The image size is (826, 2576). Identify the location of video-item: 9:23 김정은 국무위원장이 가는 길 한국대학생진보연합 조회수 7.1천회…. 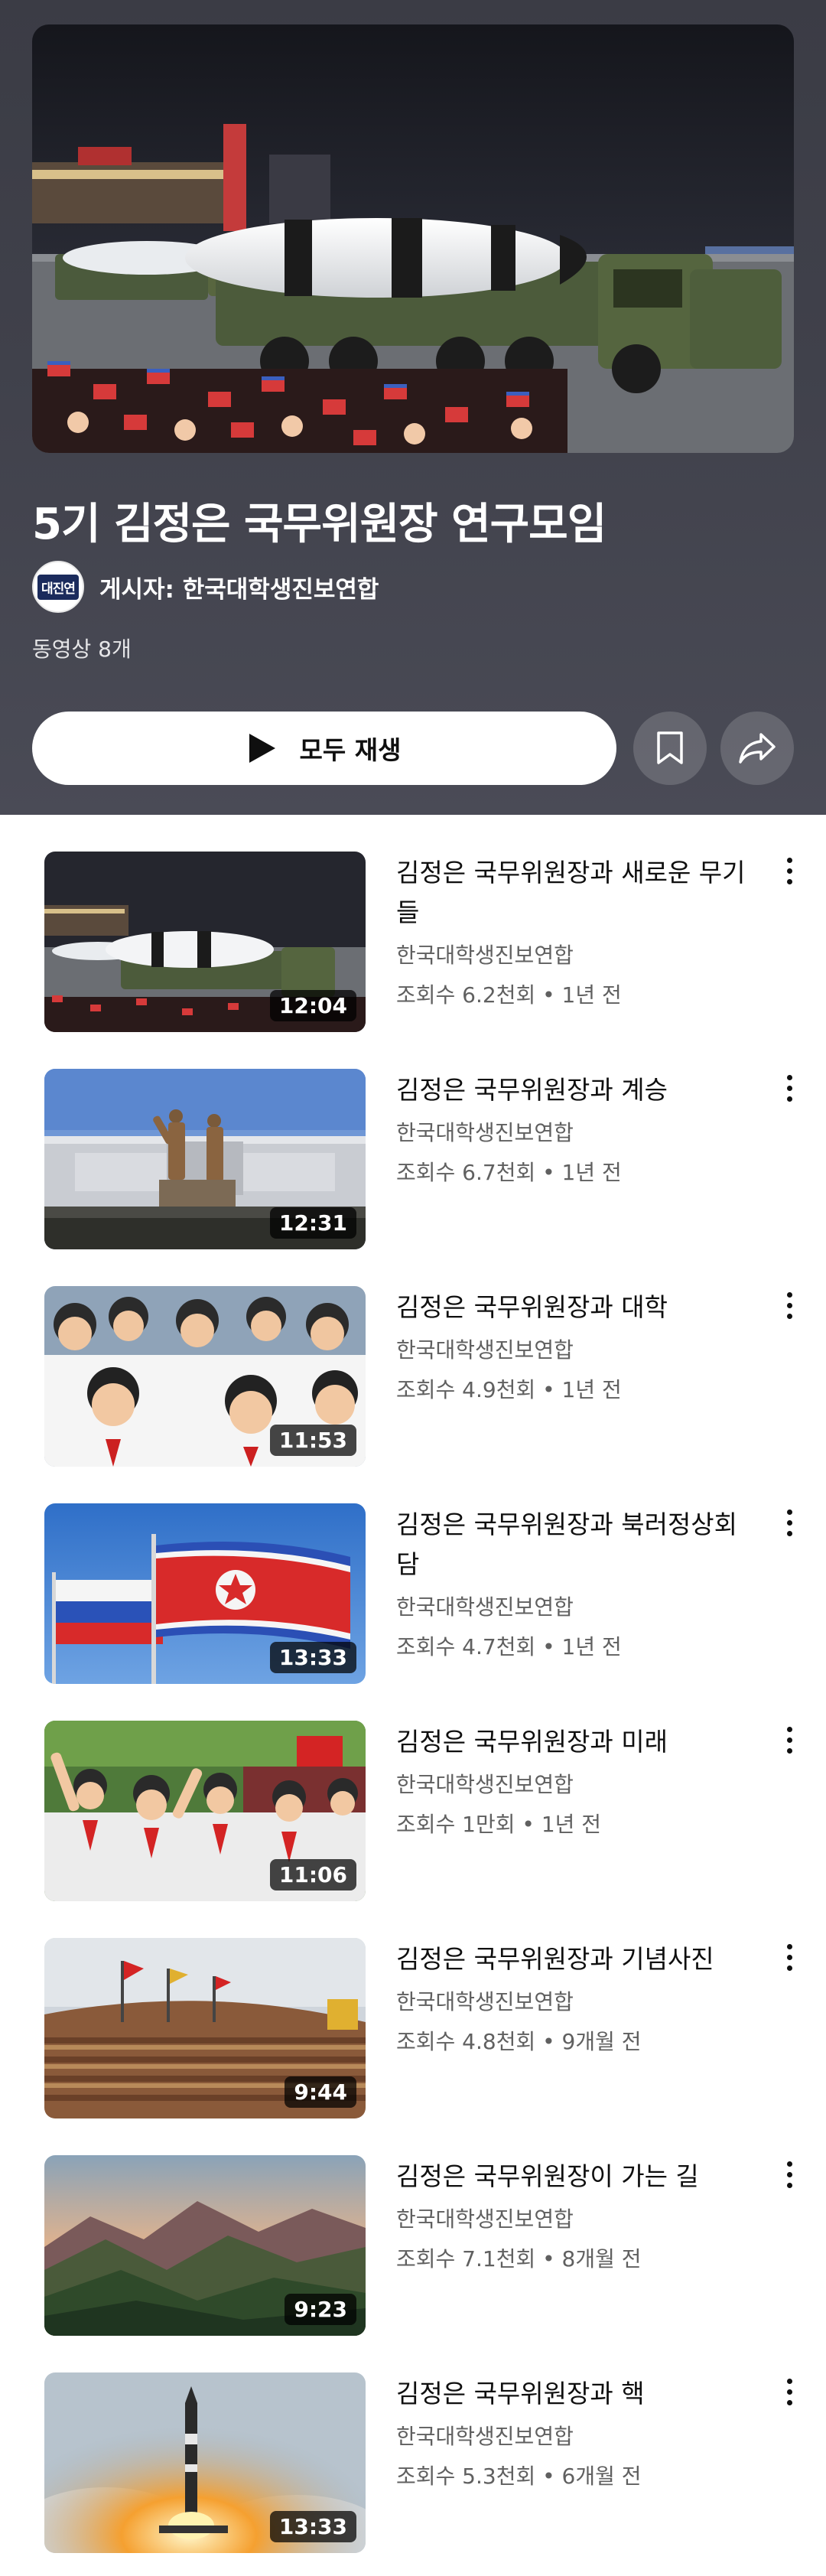
(413, 2227).